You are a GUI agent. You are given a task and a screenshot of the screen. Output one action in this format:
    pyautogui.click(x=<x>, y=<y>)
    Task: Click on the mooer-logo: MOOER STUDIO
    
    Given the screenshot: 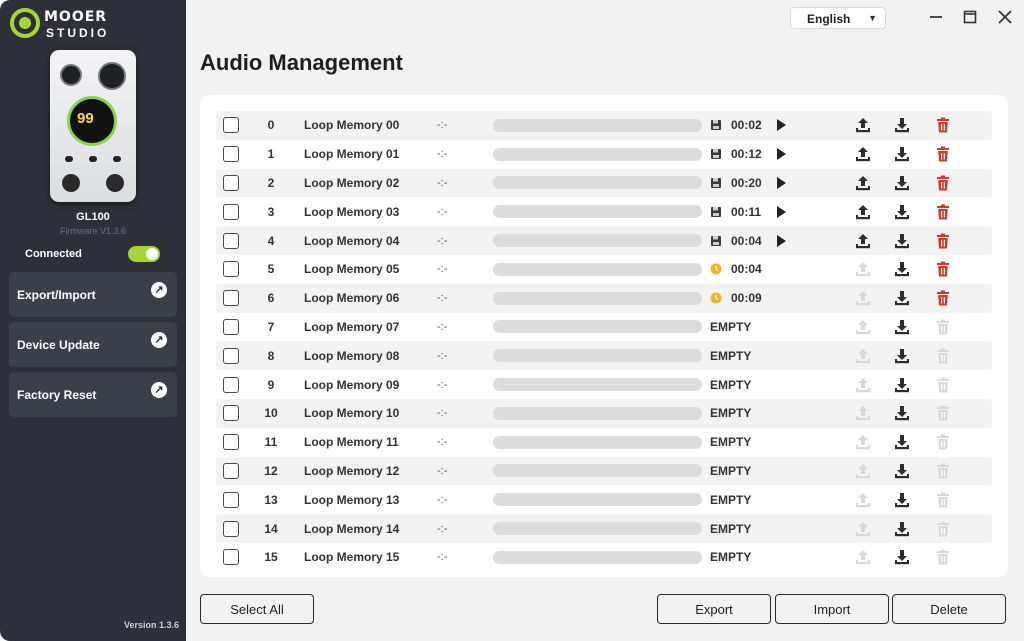 What is the action you would take?
    pyautogui.click(x=65, y=24)
    